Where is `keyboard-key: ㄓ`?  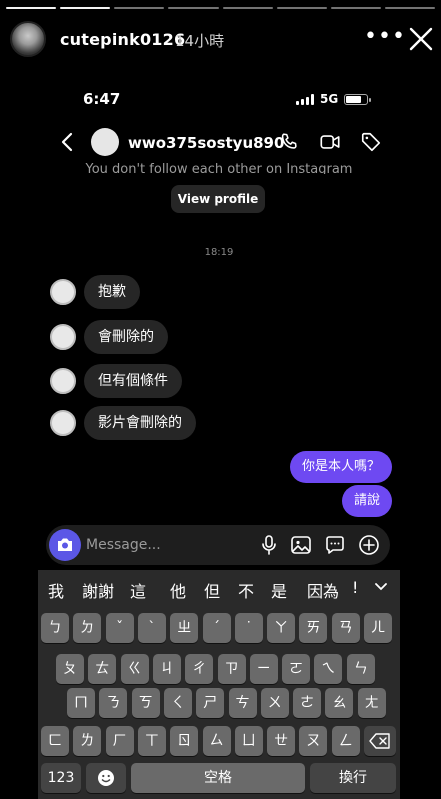 keyboard-key: ㄓ is located at coordinates (184, 628).